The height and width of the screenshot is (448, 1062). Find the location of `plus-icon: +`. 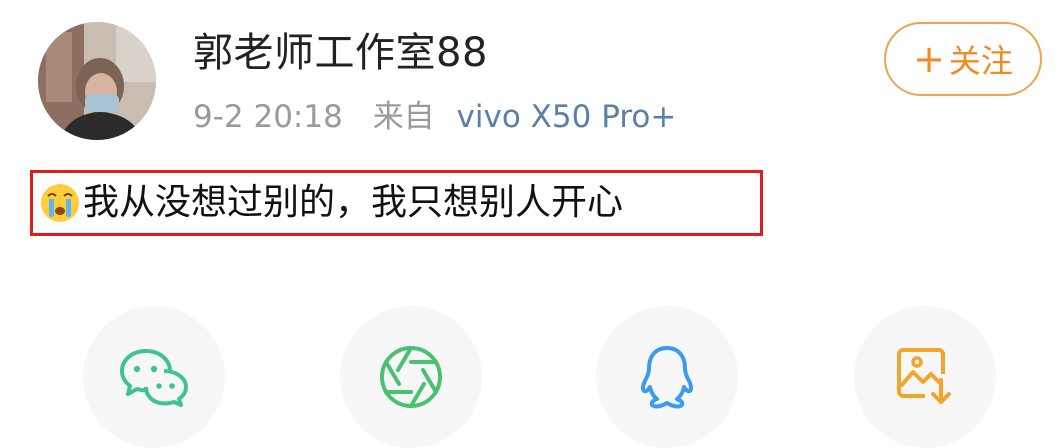

plus-icon: + is located at coordinates (929, 59).